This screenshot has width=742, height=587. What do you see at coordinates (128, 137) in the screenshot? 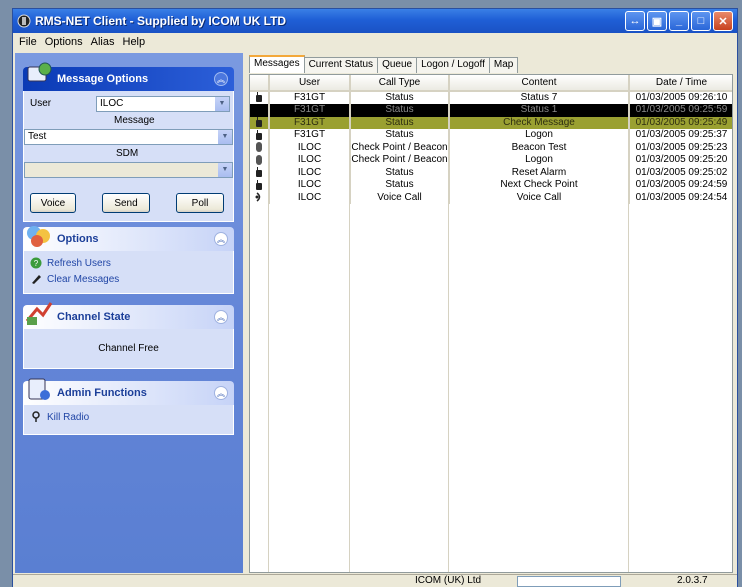
I see `message-select: Test ▼` at bounding box center [128, 137].